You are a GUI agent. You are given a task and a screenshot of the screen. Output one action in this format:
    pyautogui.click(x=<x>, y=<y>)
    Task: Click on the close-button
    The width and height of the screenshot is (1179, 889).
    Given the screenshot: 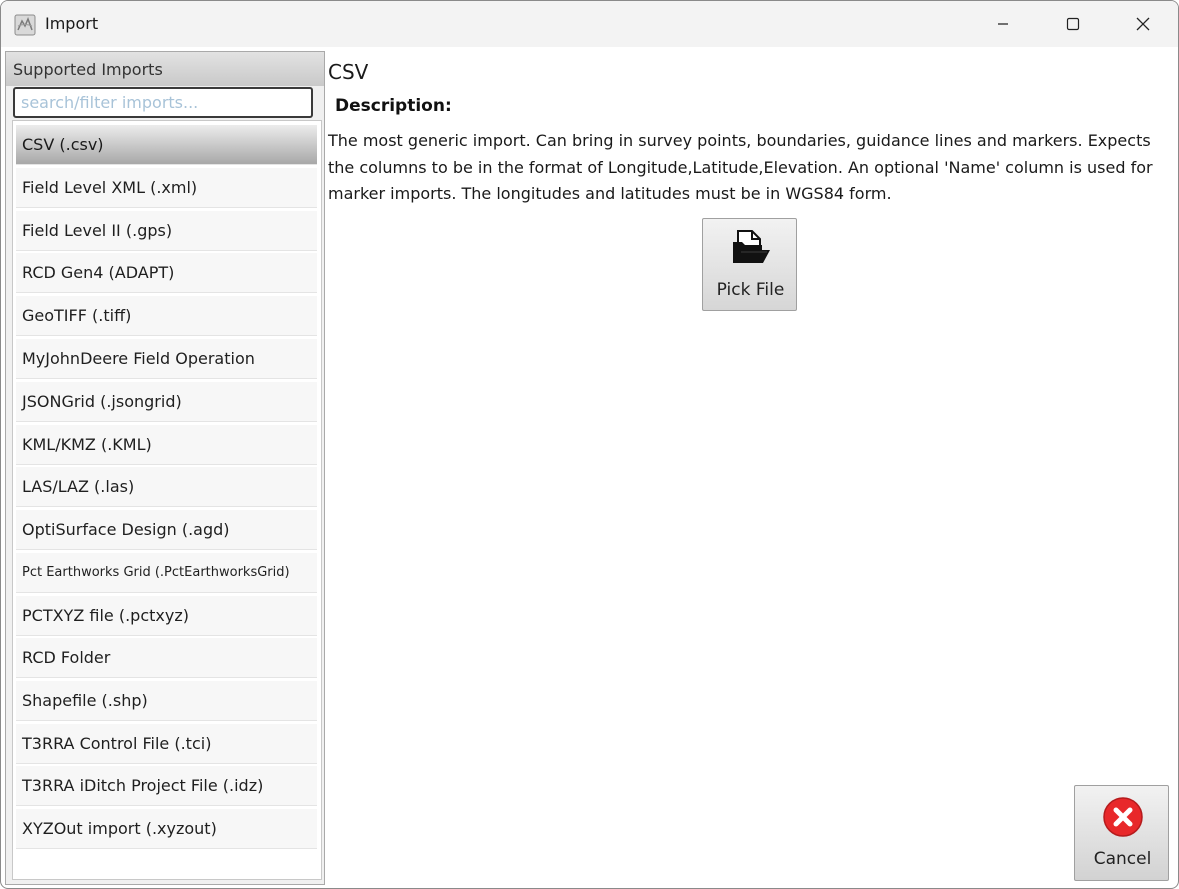 What is the action you would take?
    pyautogui.click(x=1143, y=24)
    